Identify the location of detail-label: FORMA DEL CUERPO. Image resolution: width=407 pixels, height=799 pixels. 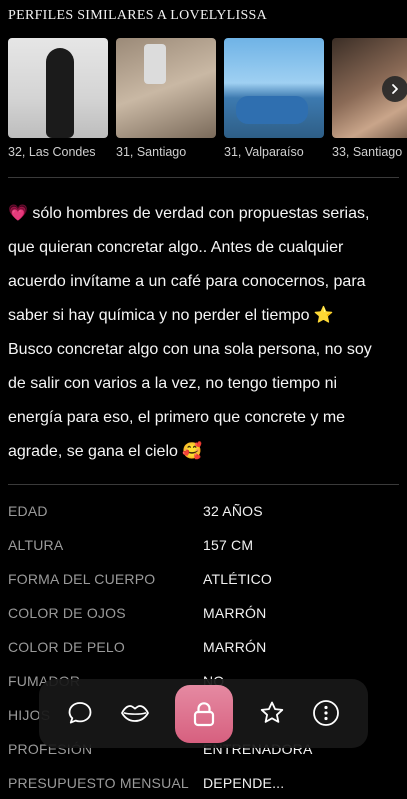
(82, 579).